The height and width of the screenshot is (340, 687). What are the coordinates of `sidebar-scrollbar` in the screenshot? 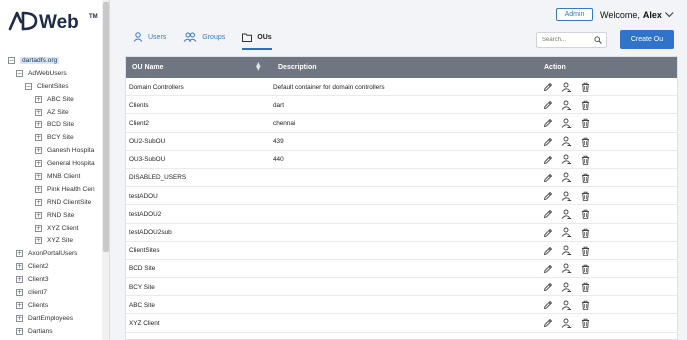 It's located at (105, 170).